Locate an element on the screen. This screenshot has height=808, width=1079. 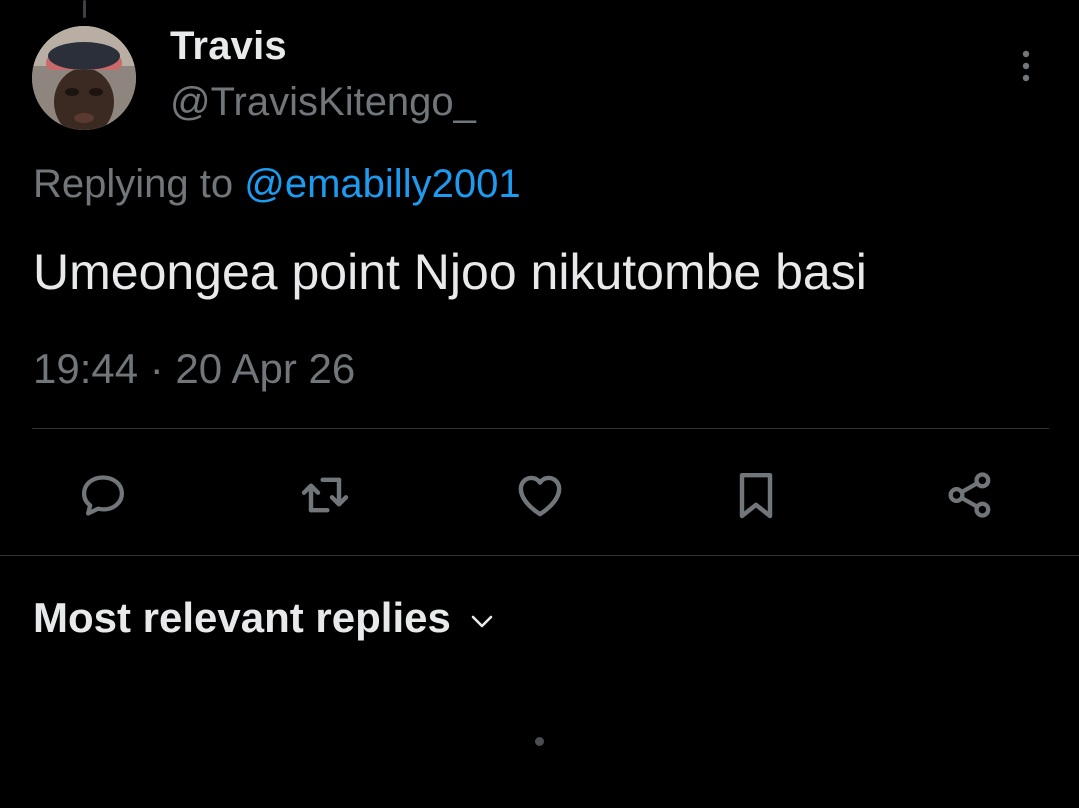
share-button is located at coordinates (970, 495).